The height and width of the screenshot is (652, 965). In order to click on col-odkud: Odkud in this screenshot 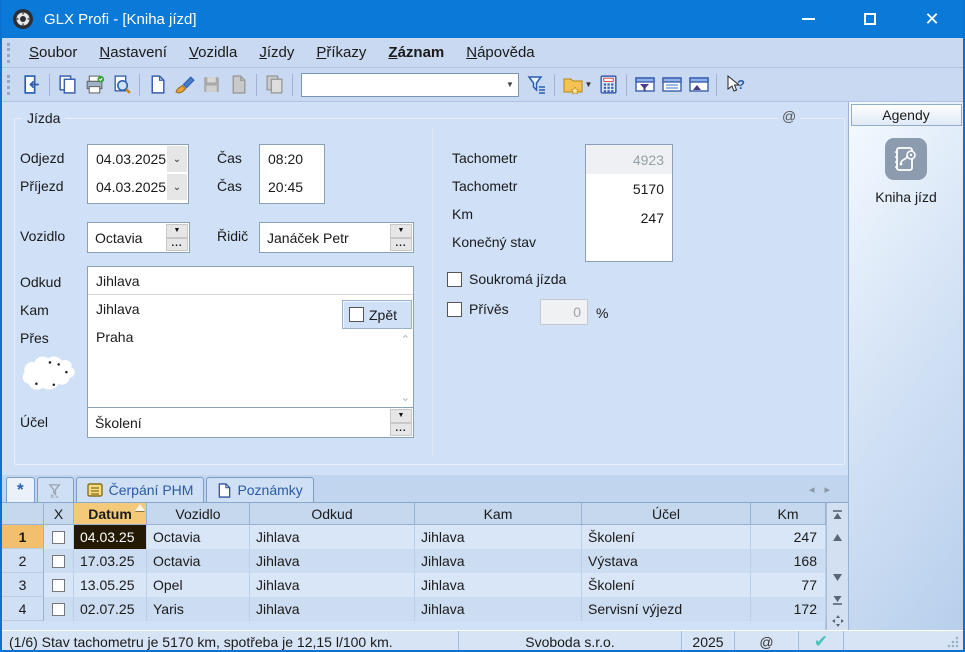, I will do `click(332, 514)`.